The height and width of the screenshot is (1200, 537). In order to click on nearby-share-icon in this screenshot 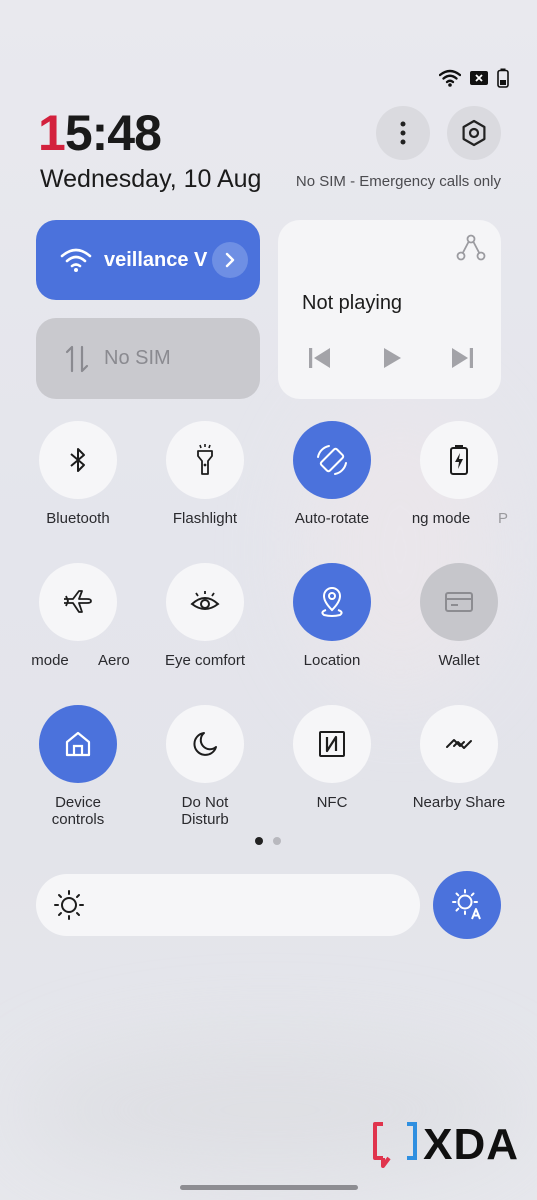, I will do `click(459, 744)`.